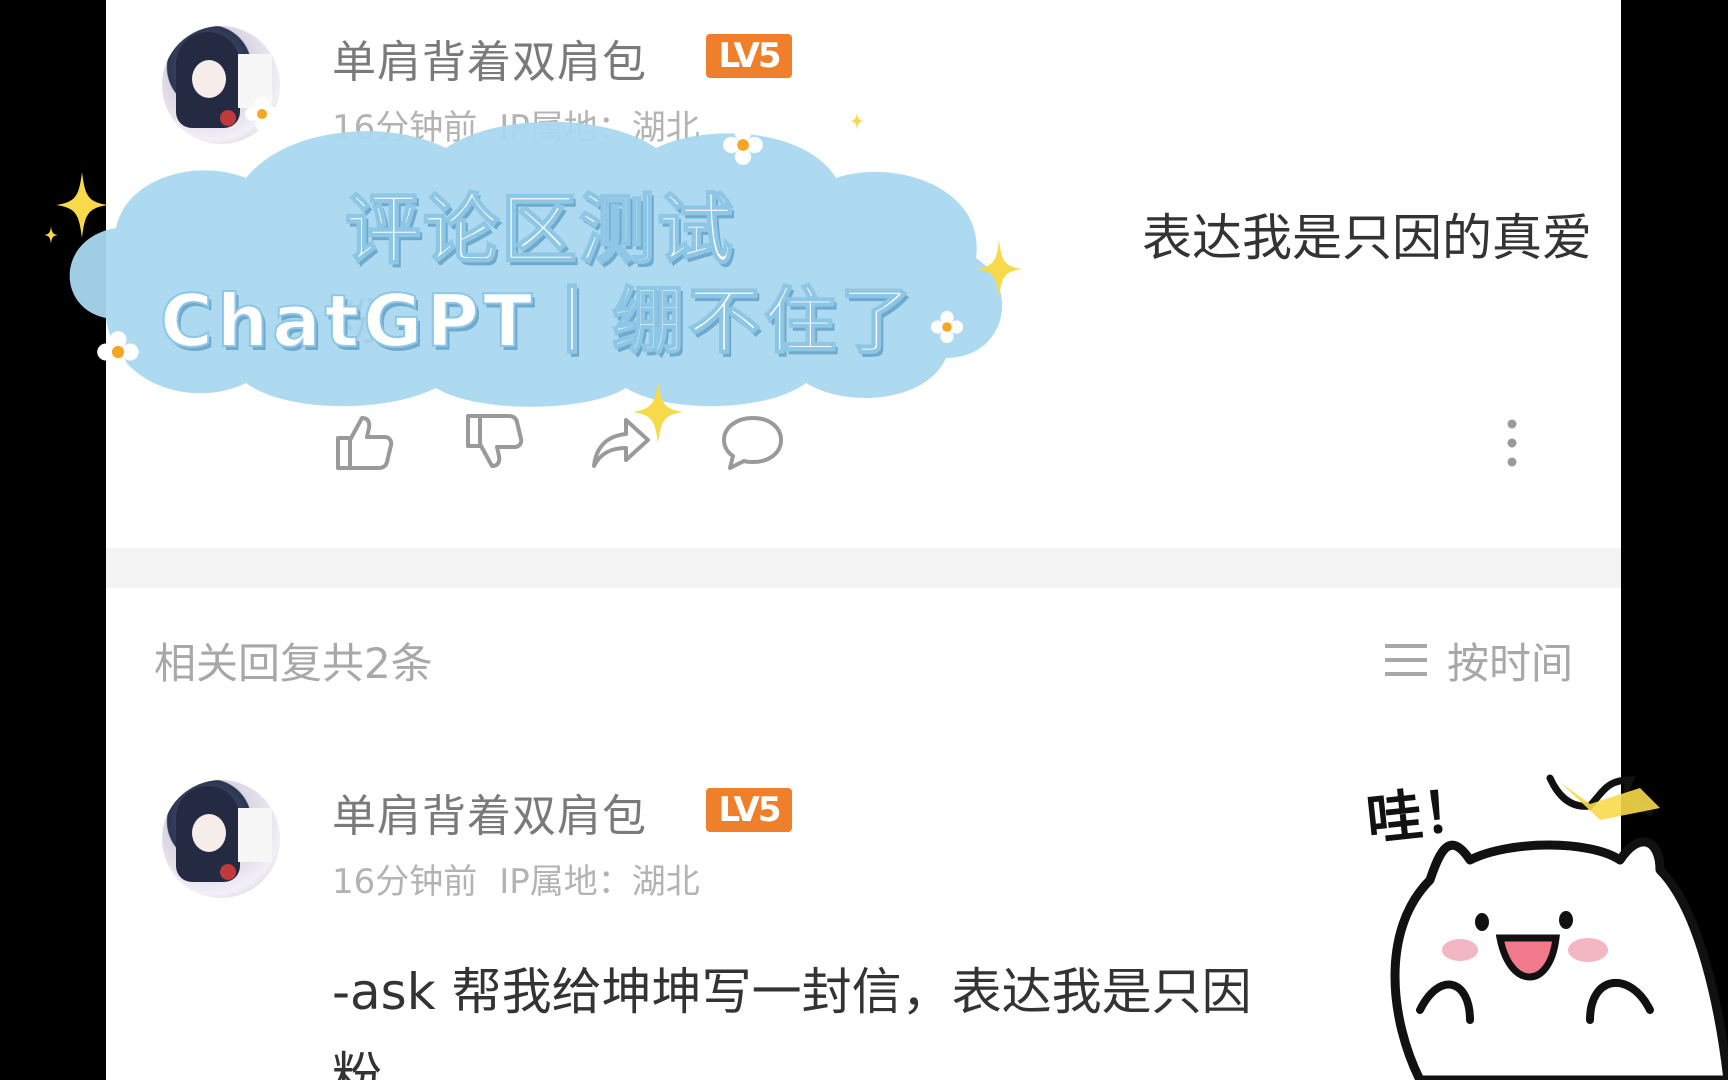  I want to click on sort-button: 按时间, so click(1478, 660).